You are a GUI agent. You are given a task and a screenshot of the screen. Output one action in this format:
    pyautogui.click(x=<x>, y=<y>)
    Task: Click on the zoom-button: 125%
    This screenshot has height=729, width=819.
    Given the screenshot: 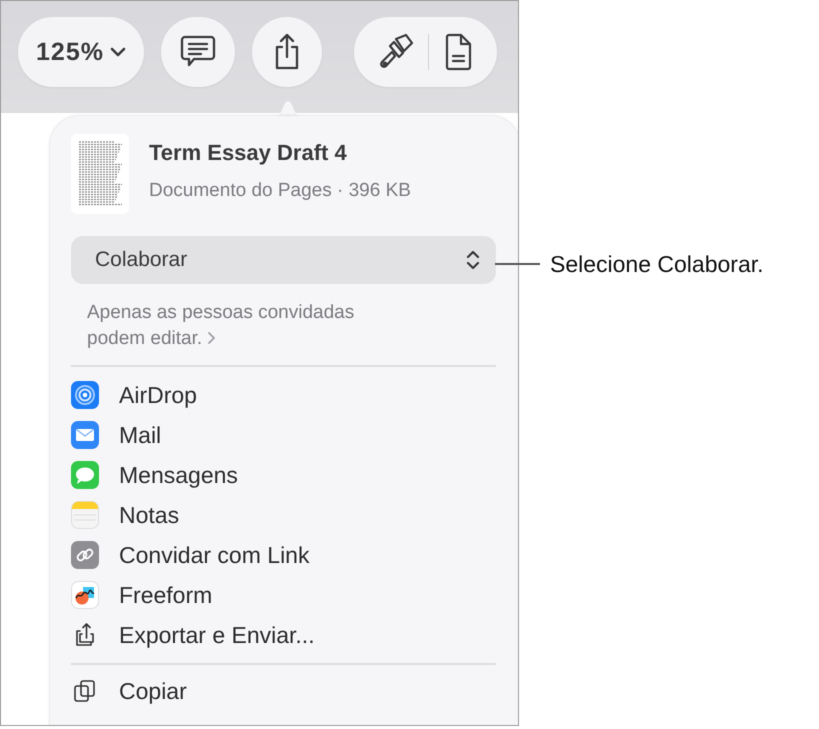 What is the action you would take?
    pyautogui.click(x=81, y=52)
    